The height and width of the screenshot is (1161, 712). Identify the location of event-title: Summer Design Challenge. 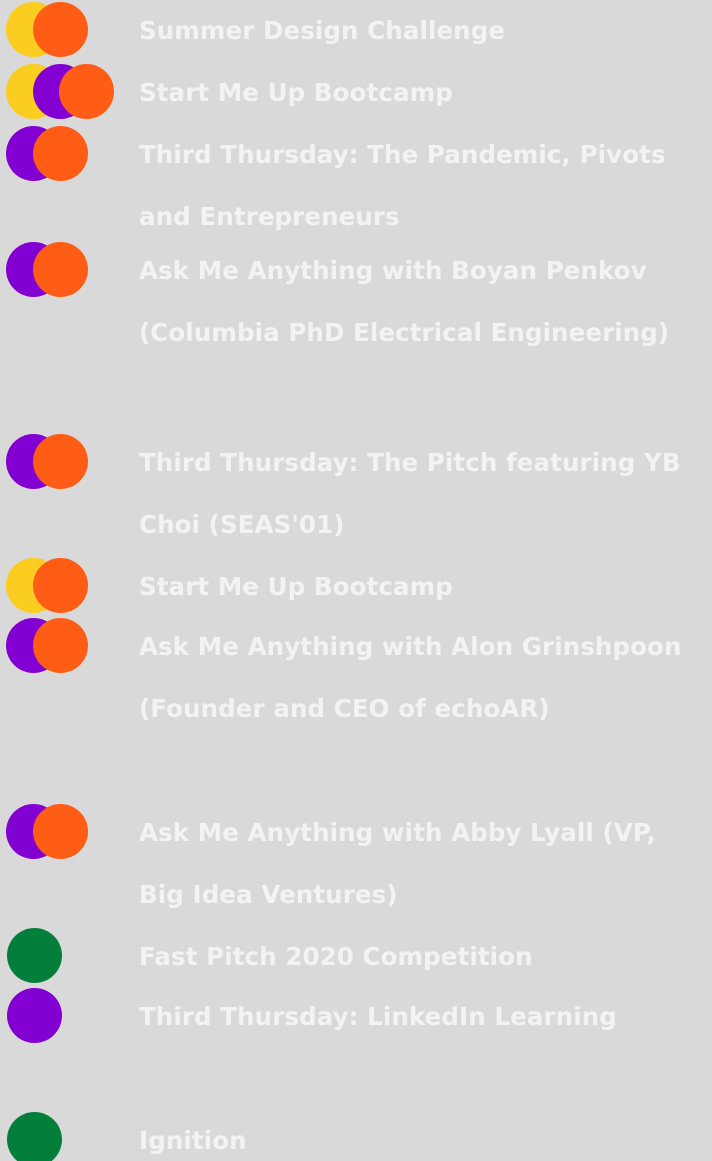
(423, 31).